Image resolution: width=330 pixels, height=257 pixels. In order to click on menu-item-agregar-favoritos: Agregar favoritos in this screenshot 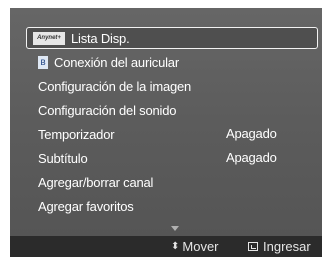, I will do `click(172, 206)`.